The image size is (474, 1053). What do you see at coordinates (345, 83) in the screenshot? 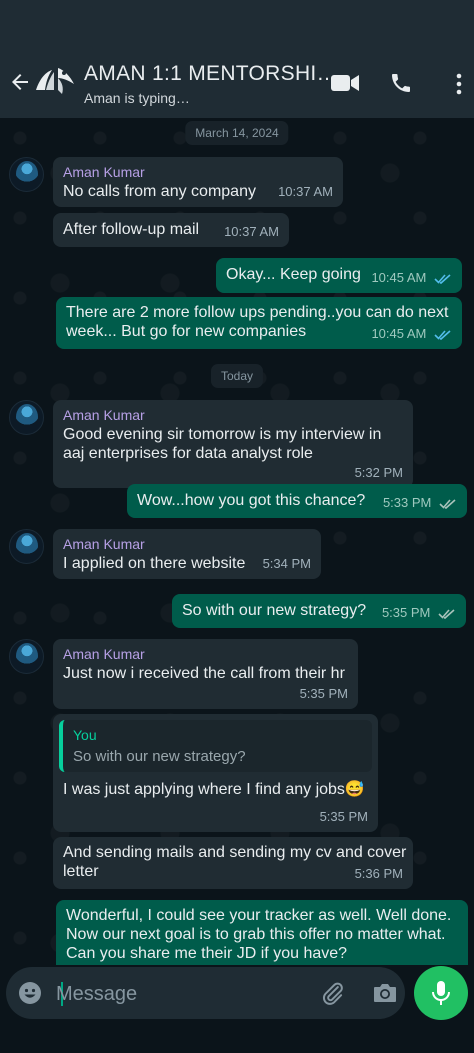
I see `video-call-icon` at bounding box center [345, 83].